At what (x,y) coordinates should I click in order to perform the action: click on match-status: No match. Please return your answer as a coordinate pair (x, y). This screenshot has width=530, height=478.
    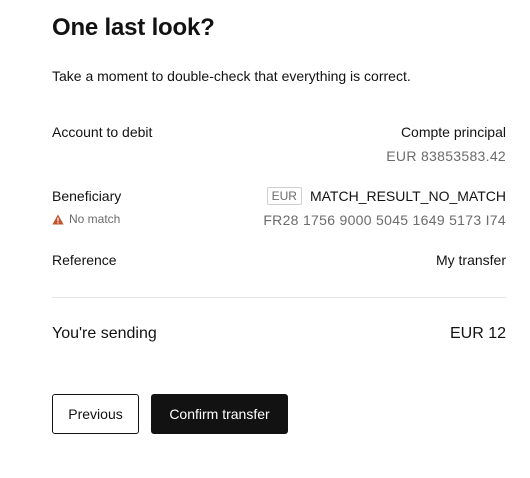
    Looking at the image, I should click on (86, 219).